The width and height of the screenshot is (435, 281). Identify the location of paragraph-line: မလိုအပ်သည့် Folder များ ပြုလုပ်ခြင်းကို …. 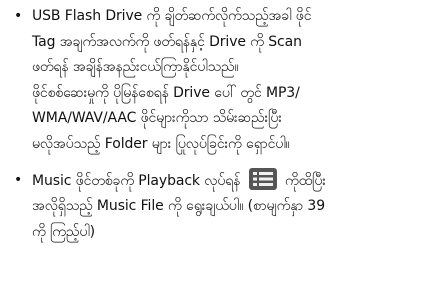
(161, 143).